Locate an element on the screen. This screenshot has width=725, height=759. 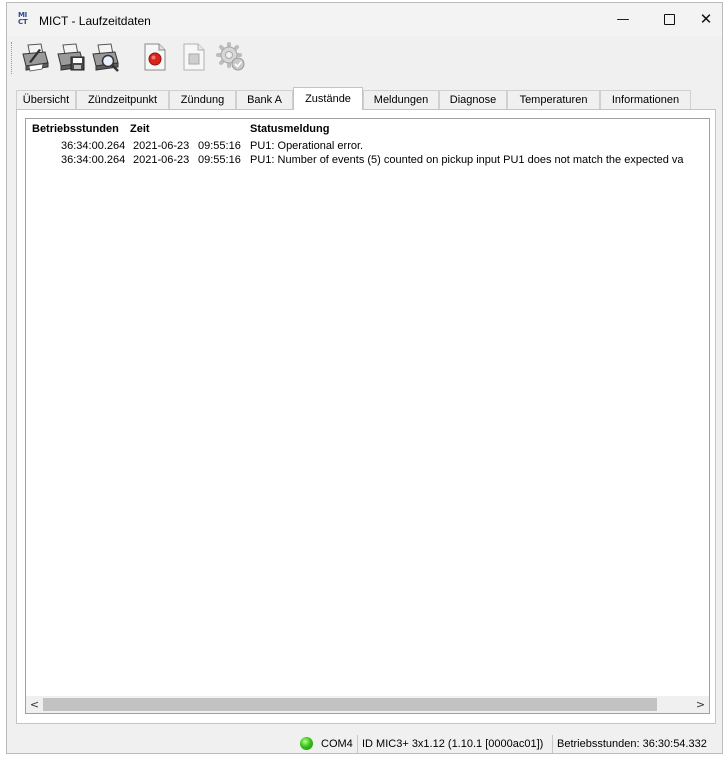
tab-meldungen: Meldungen is located at coordinates (401, 99).